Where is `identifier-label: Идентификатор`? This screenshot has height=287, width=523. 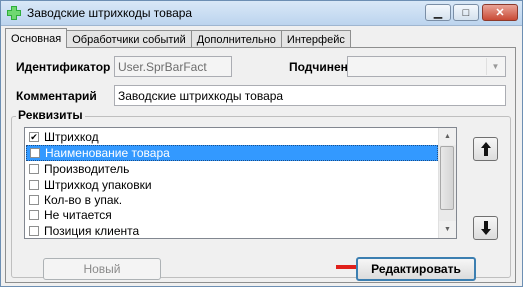 identifier-label: Идентификатор is located at coordinates (63, 67).